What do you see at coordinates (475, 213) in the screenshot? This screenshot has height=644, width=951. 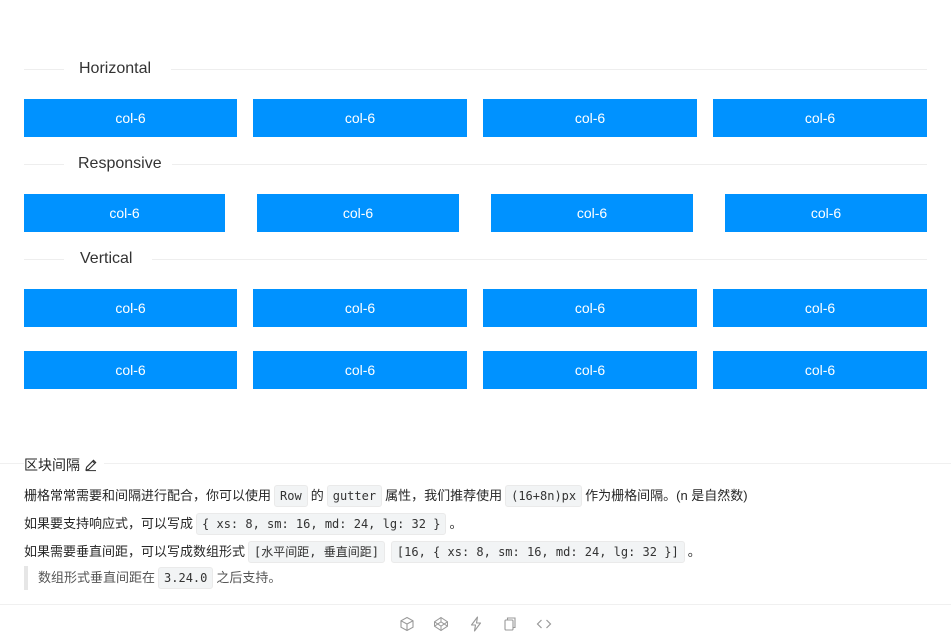 I see `grid-row-responsive: col-6 col-6 col-6 col-6` at bounding box center [475, 213].